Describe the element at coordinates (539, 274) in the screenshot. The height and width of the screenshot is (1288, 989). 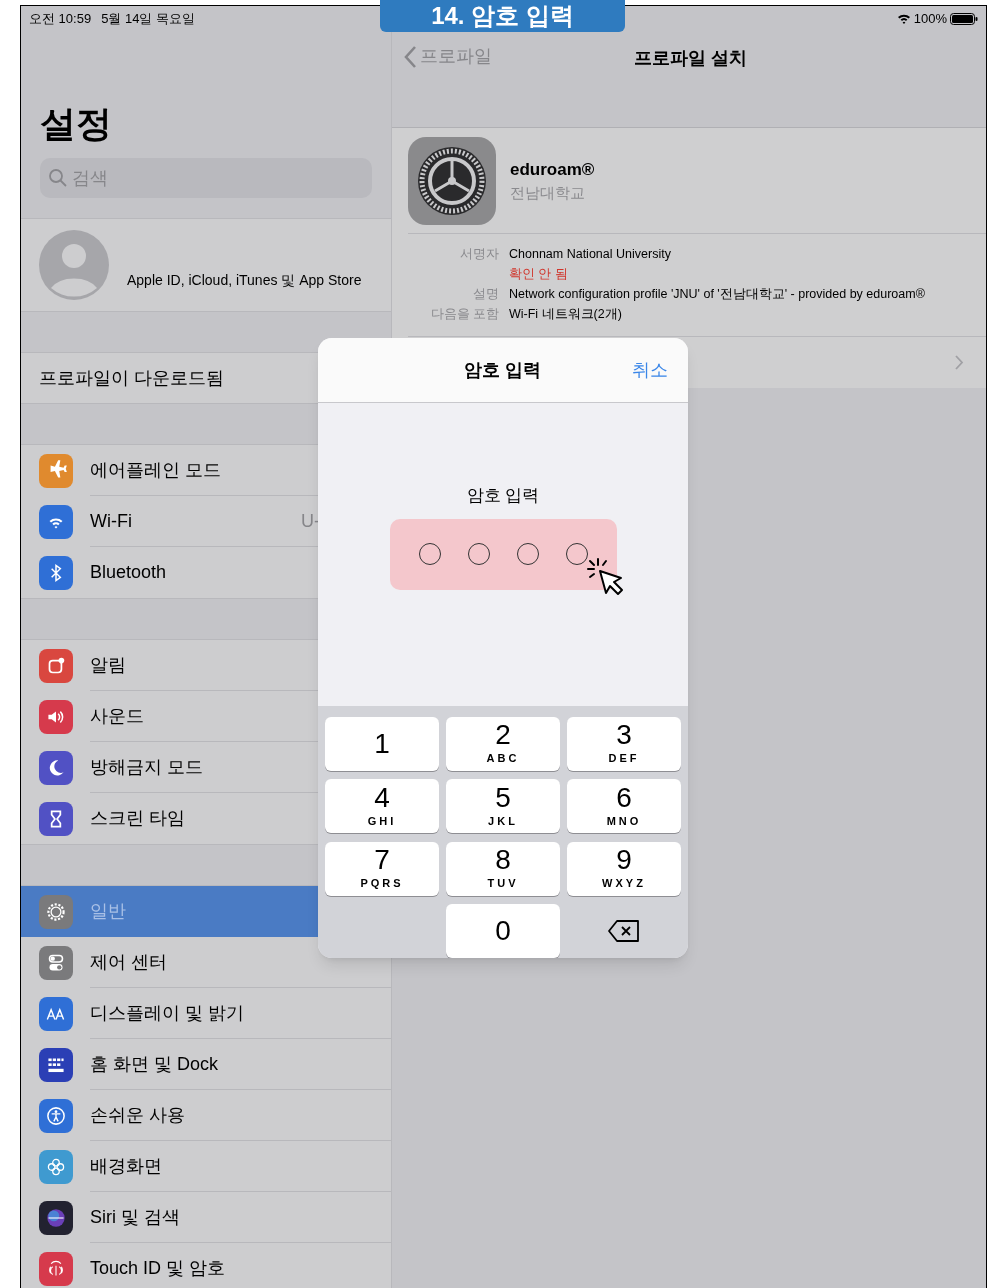
I see `verification-status: 확인 안 됨` at that location.